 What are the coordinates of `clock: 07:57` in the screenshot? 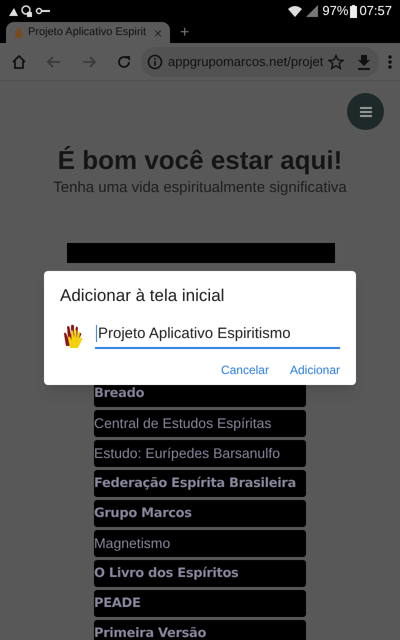 It's located at (375, 11).